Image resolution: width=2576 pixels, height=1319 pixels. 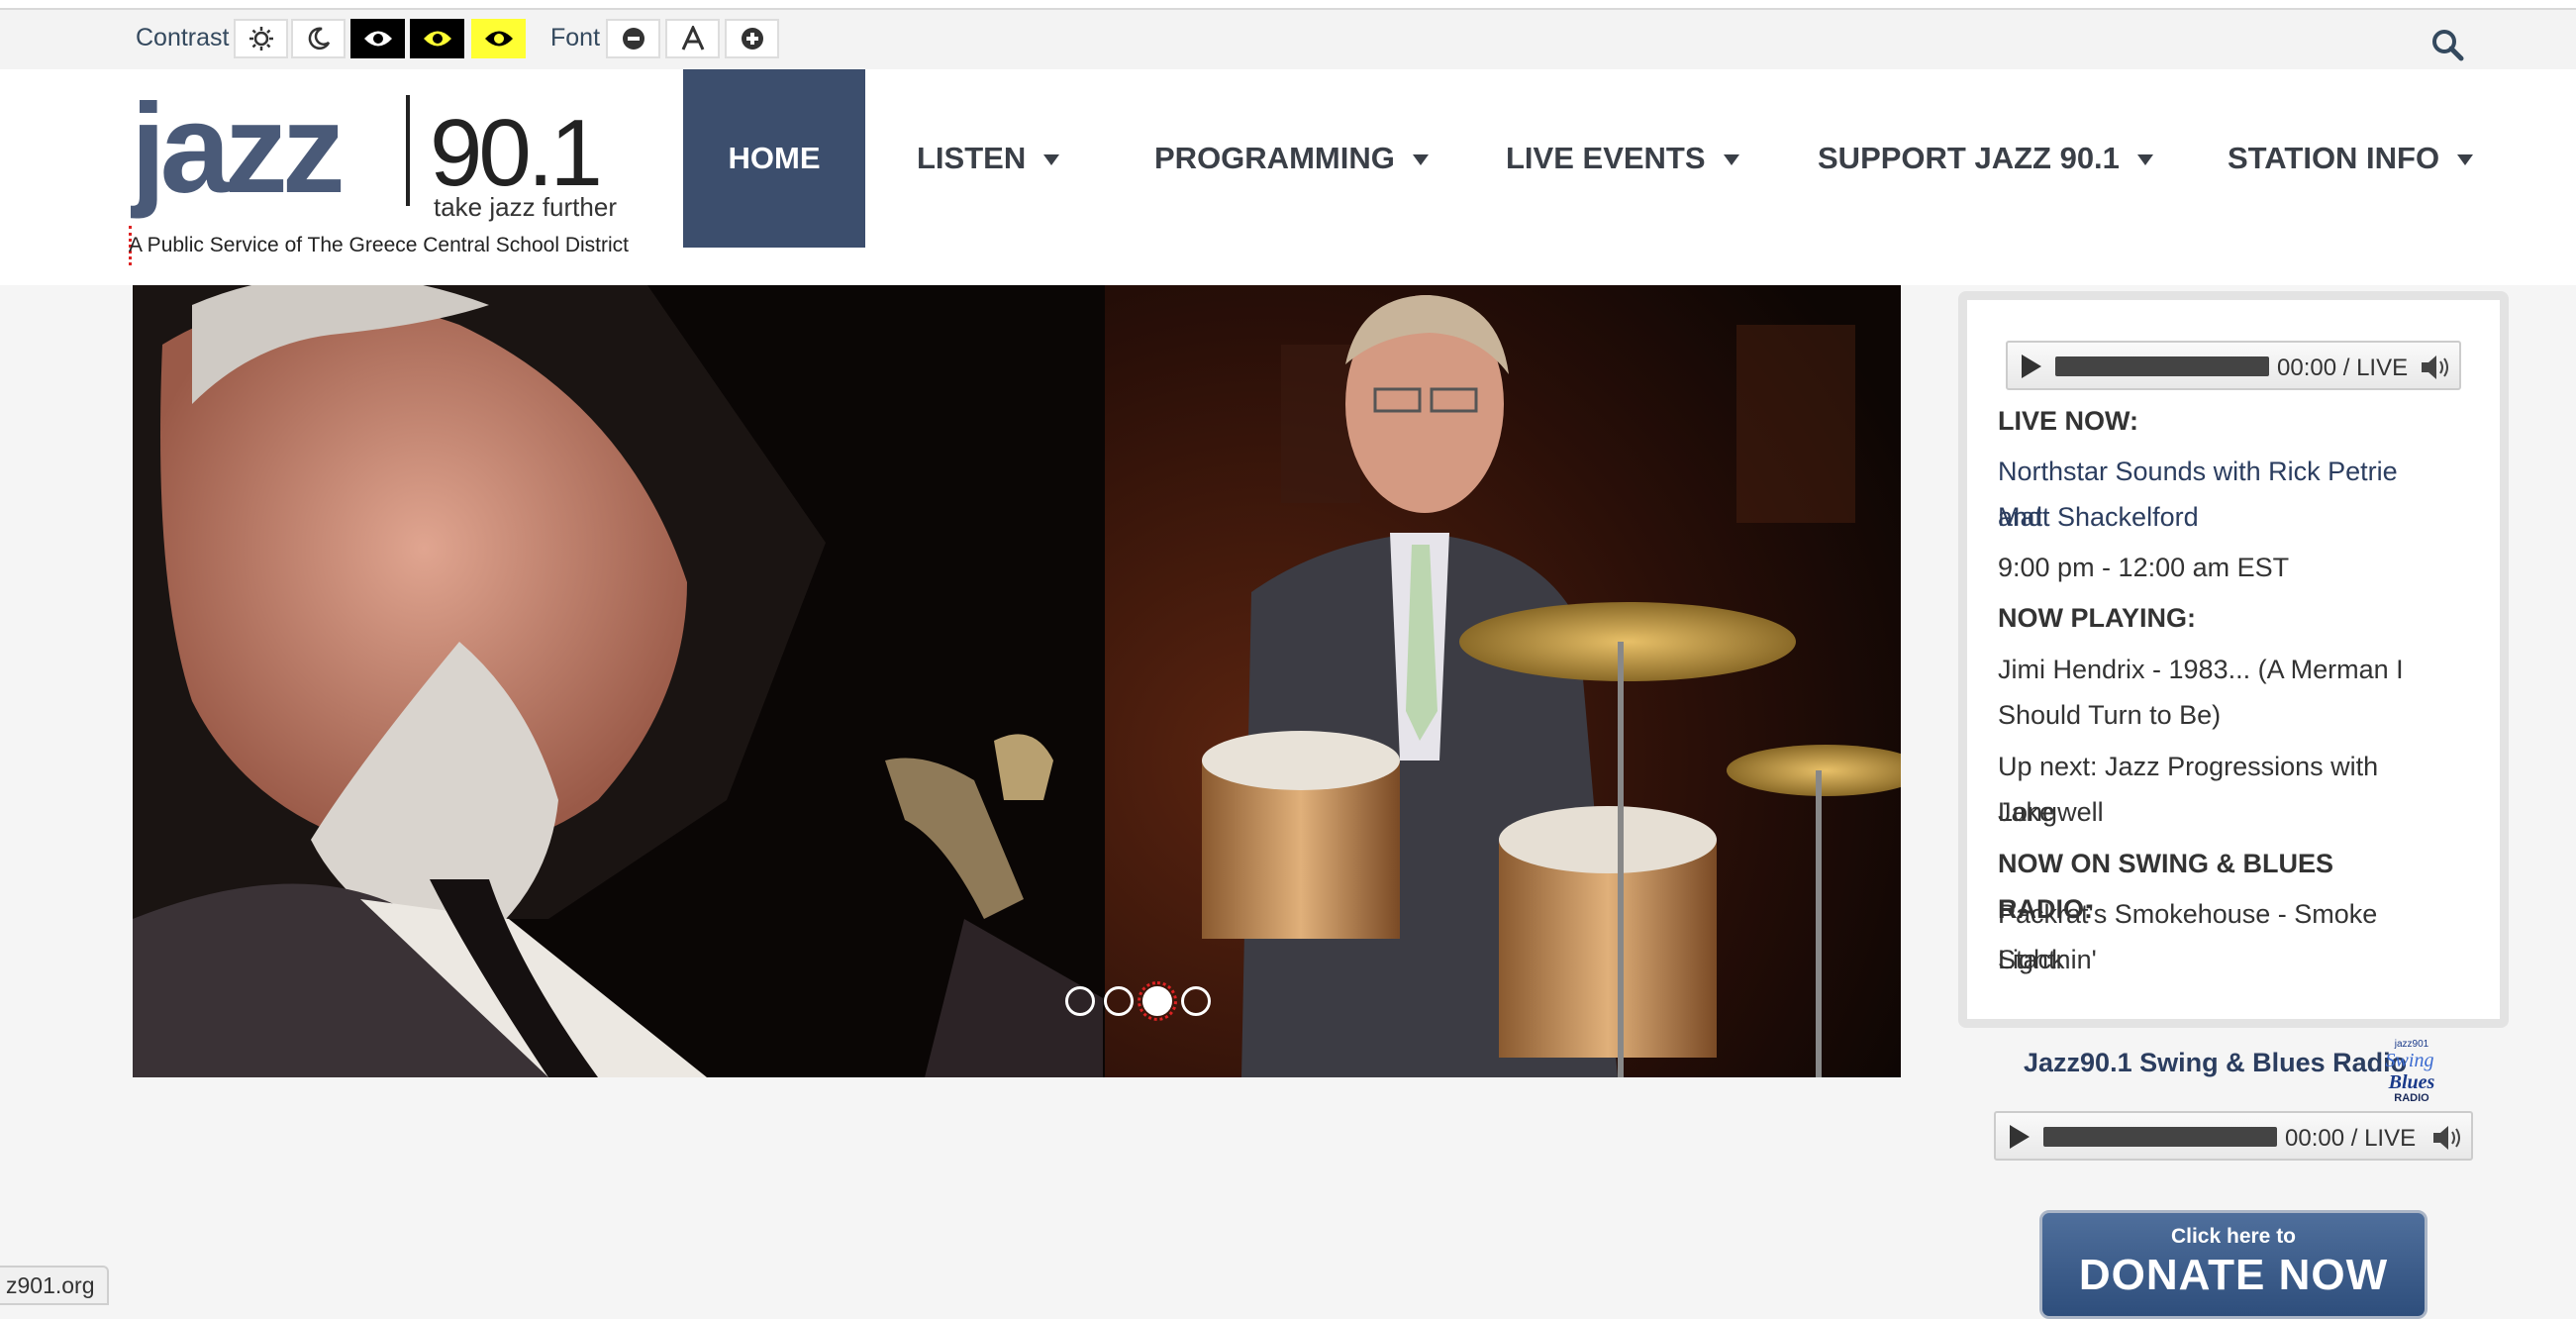 I want to click on nav-programming: PROGRAMMING, so click(x=1291, y=158).